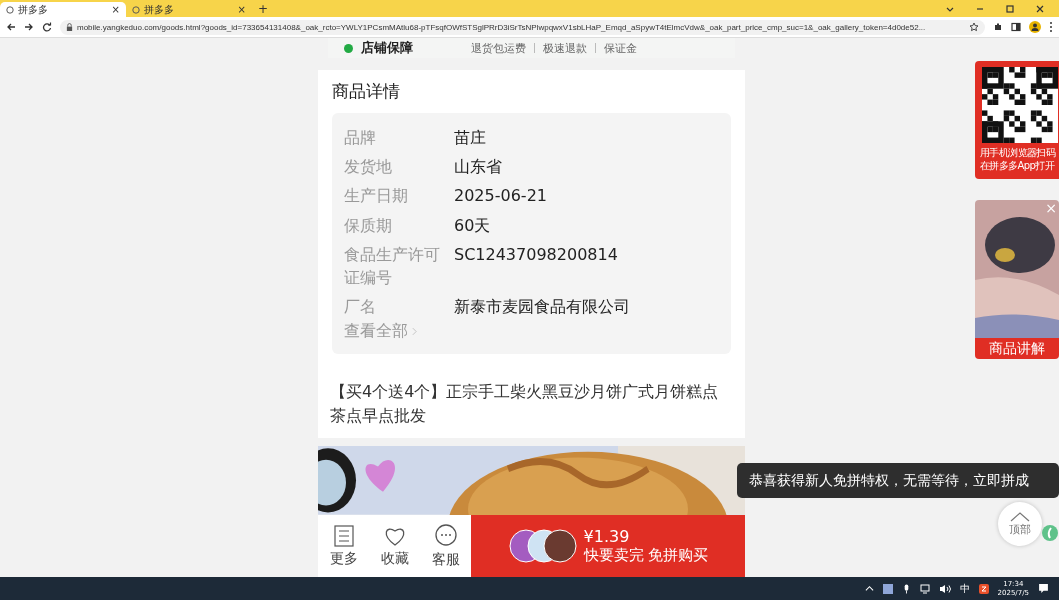  What do you see at coordinates (607, 536) in the screenshot?
I see `price: ¥1.39` at bounding box center [607, 536].